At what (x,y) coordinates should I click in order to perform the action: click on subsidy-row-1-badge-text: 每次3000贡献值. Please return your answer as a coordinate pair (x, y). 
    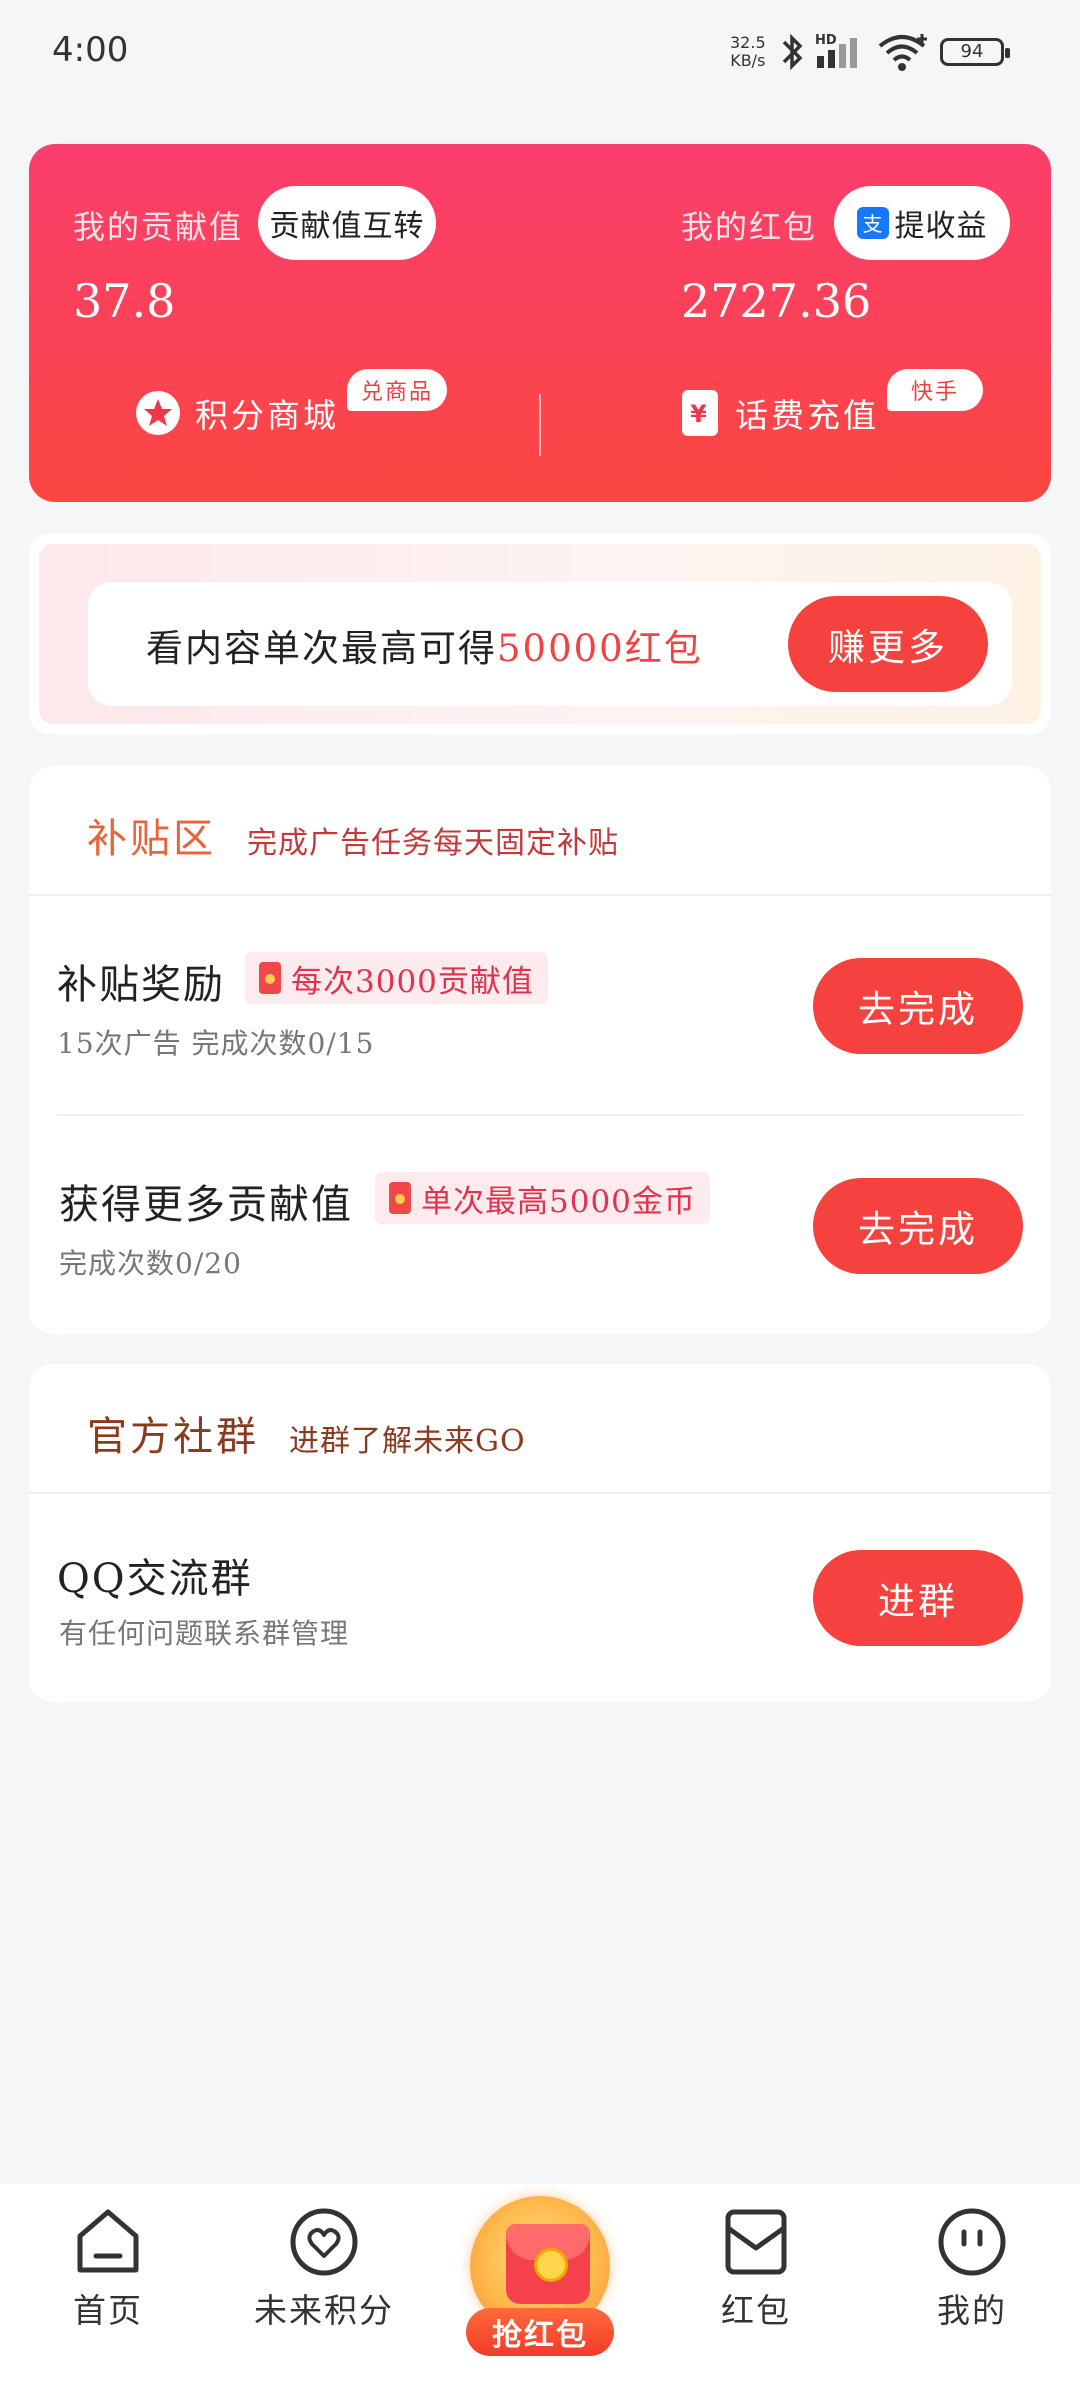
    Looking at the image, I should click on (412, 981).